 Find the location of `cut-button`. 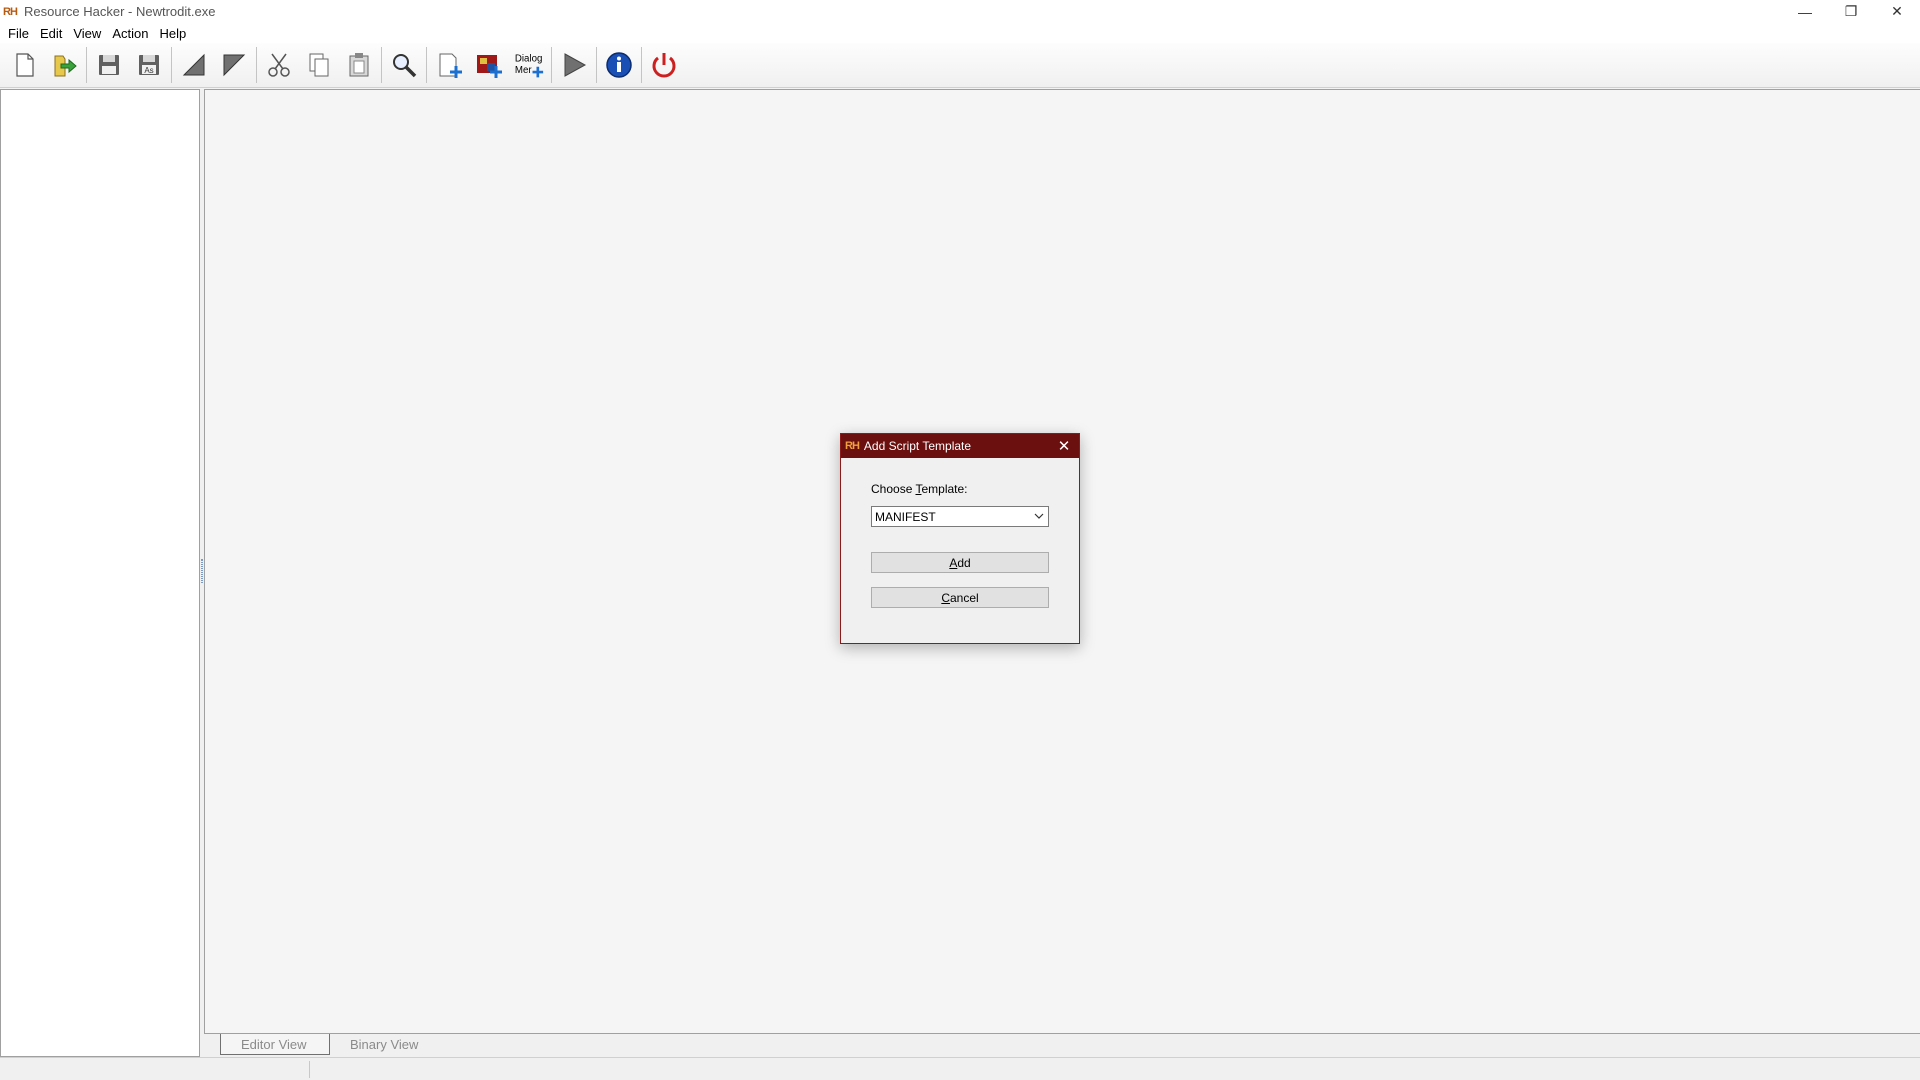

cut-button is located at coordinates (279, 65).